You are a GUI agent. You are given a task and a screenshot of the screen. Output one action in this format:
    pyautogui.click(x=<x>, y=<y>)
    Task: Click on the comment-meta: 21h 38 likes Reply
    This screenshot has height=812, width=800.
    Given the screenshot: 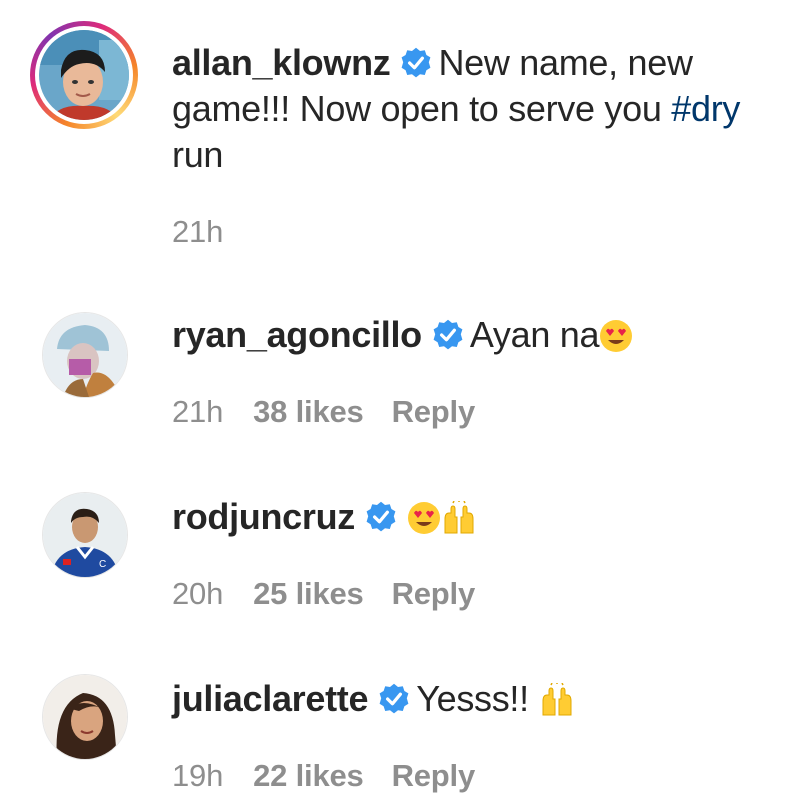 What is the action you would take?
    pyautogui.click(x=337, y=412)
    